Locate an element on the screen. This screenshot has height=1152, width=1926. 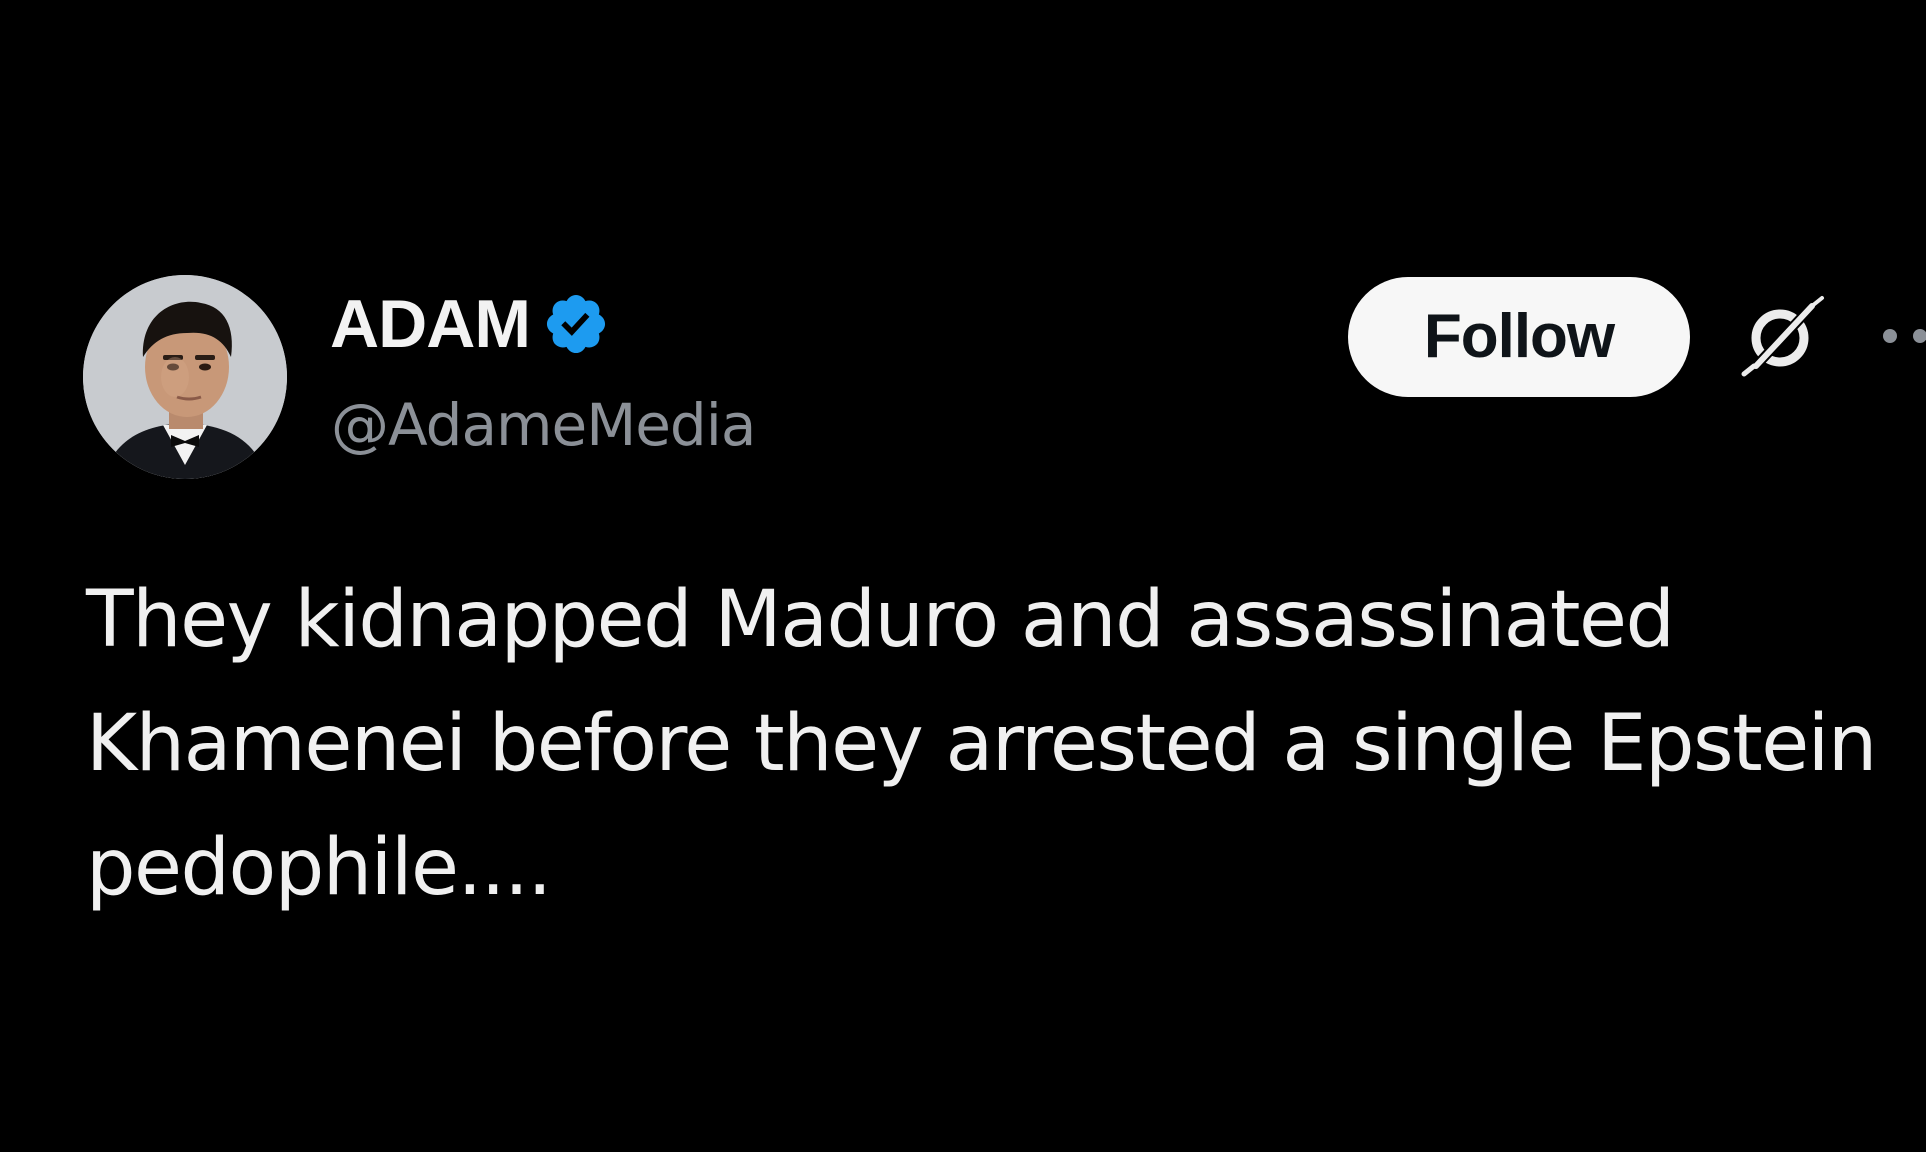
avatar-photo is located at coordinates (185, 377).